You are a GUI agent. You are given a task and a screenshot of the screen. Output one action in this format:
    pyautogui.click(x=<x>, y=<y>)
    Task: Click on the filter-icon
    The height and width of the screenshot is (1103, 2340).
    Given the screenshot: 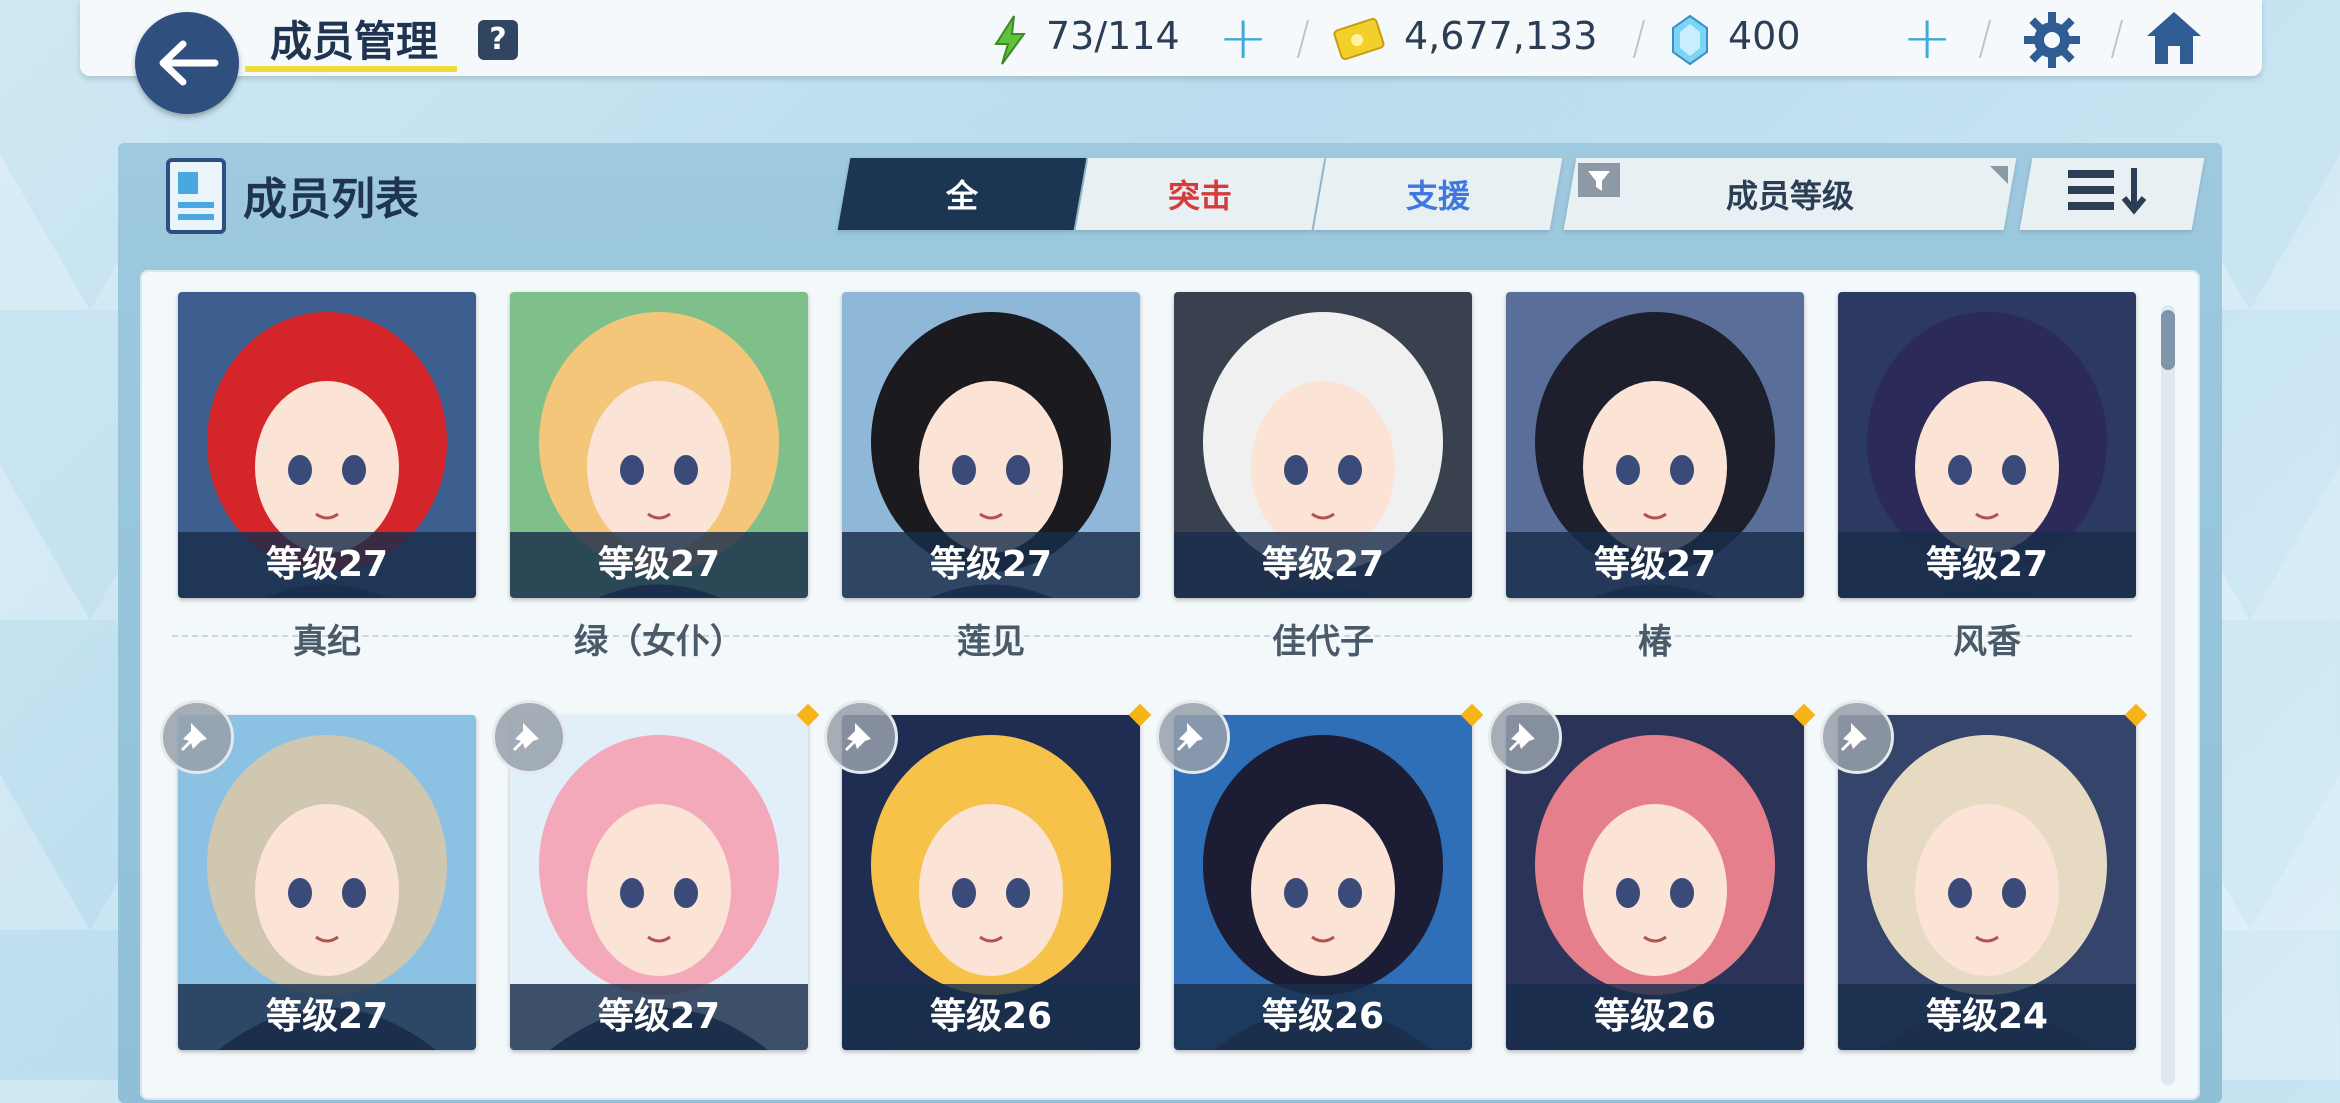 What is the action you would take?
    pyautogui.click(x=1599, y=180)
    